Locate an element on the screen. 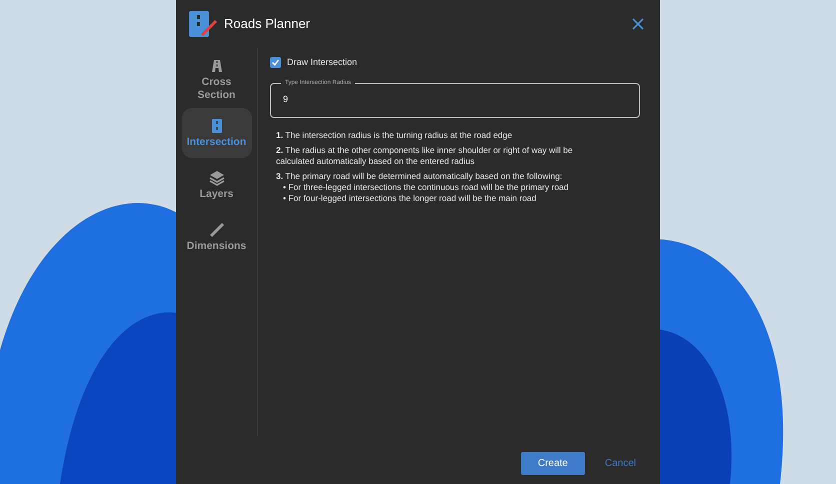  sidebar-tab: Dimensions is located at coordinates (217, 237).